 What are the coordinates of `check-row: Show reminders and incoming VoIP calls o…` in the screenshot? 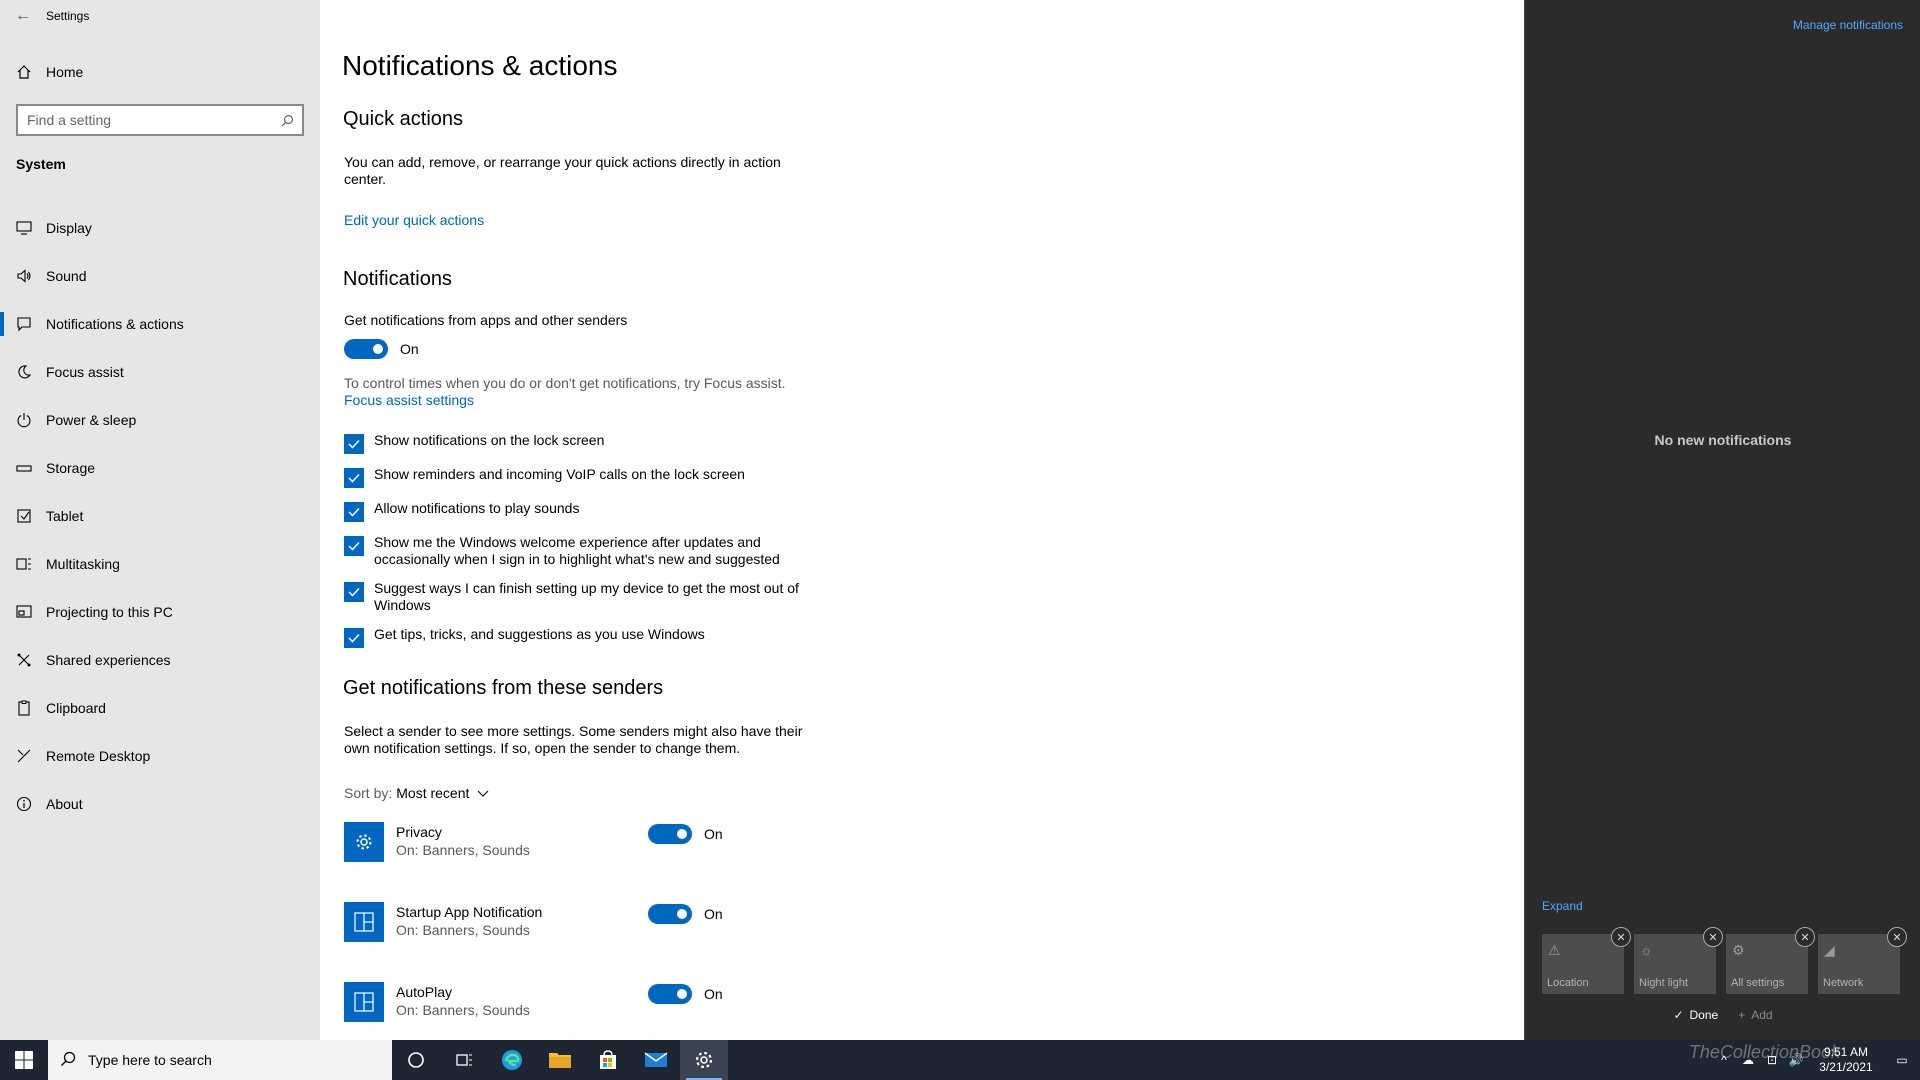 It's located at (584, 477).